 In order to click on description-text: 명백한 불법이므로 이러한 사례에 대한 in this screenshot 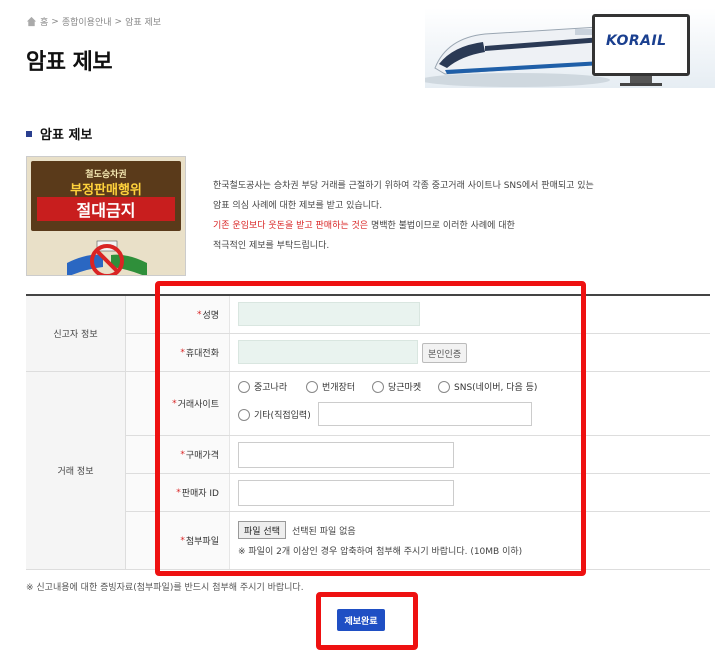, I will do `click(441, 226)`.